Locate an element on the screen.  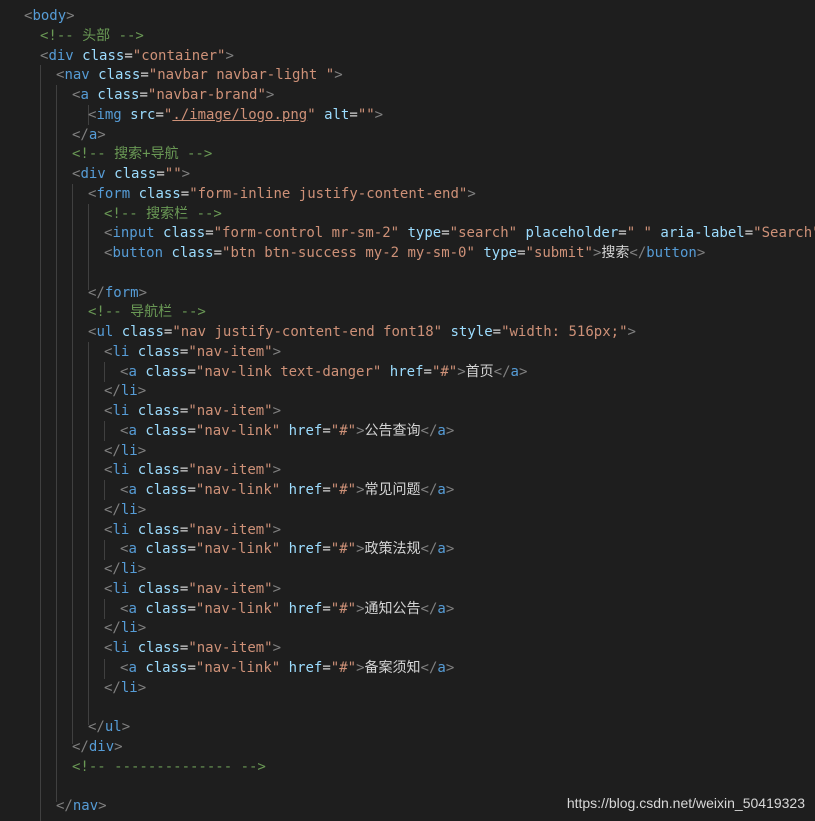
code-token: 通知公告 is located at coordinates (392, 608).